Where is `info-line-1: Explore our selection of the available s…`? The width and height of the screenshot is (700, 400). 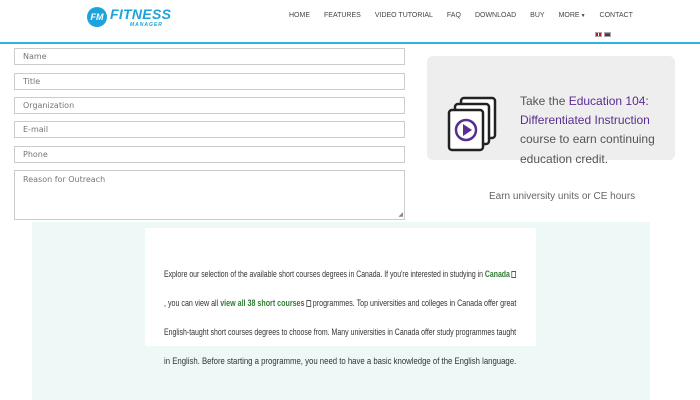 info-line-1: Explore our selection of the available s… is located at coordinates (340, 274).